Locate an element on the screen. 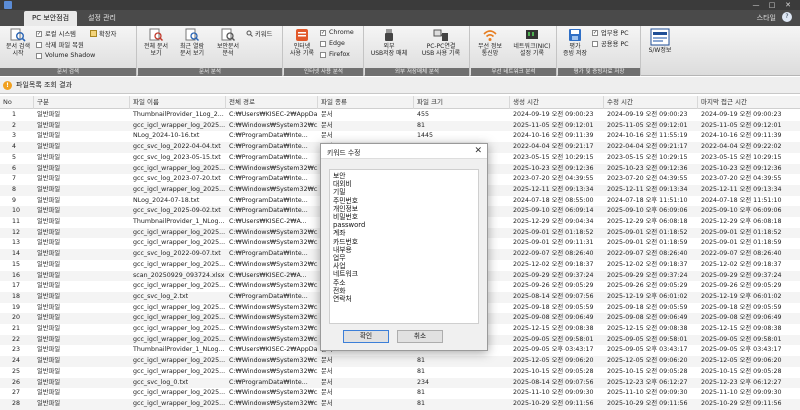 This screenshot has width=800, height=410. cell-file-size: 234 is located at coordinates (423, 382).